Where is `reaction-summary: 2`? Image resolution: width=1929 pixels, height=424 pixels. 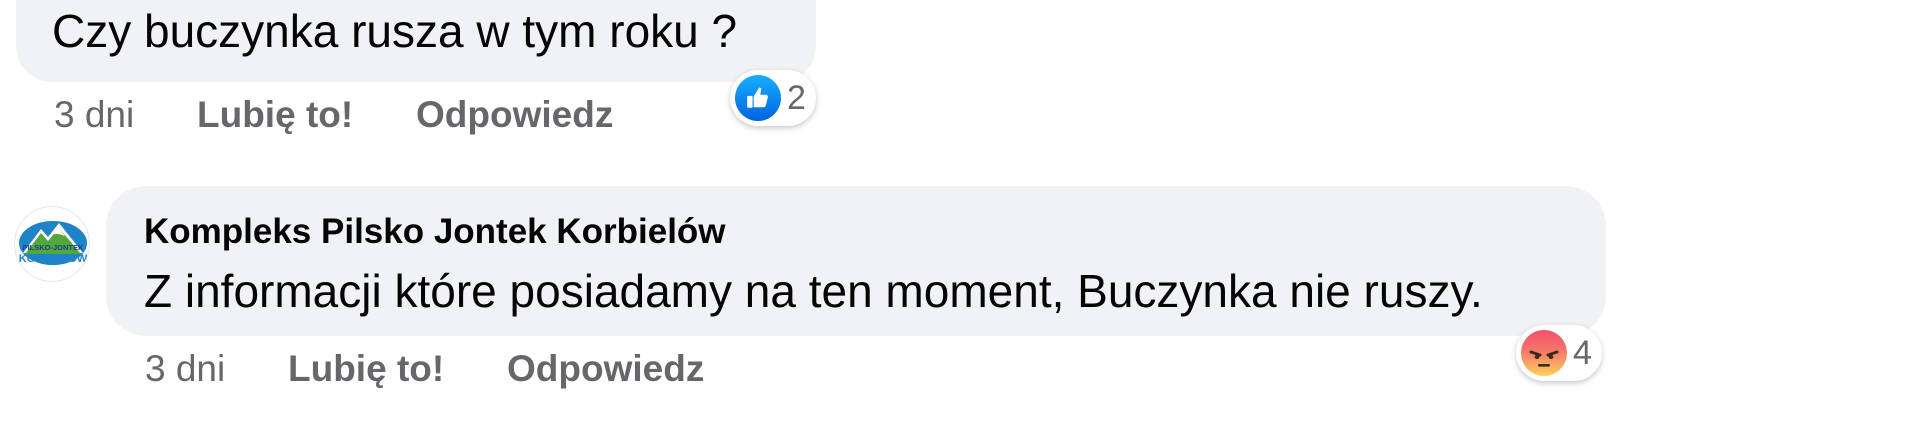
reaction-summary: 2 is located at coordinates (773, 98).